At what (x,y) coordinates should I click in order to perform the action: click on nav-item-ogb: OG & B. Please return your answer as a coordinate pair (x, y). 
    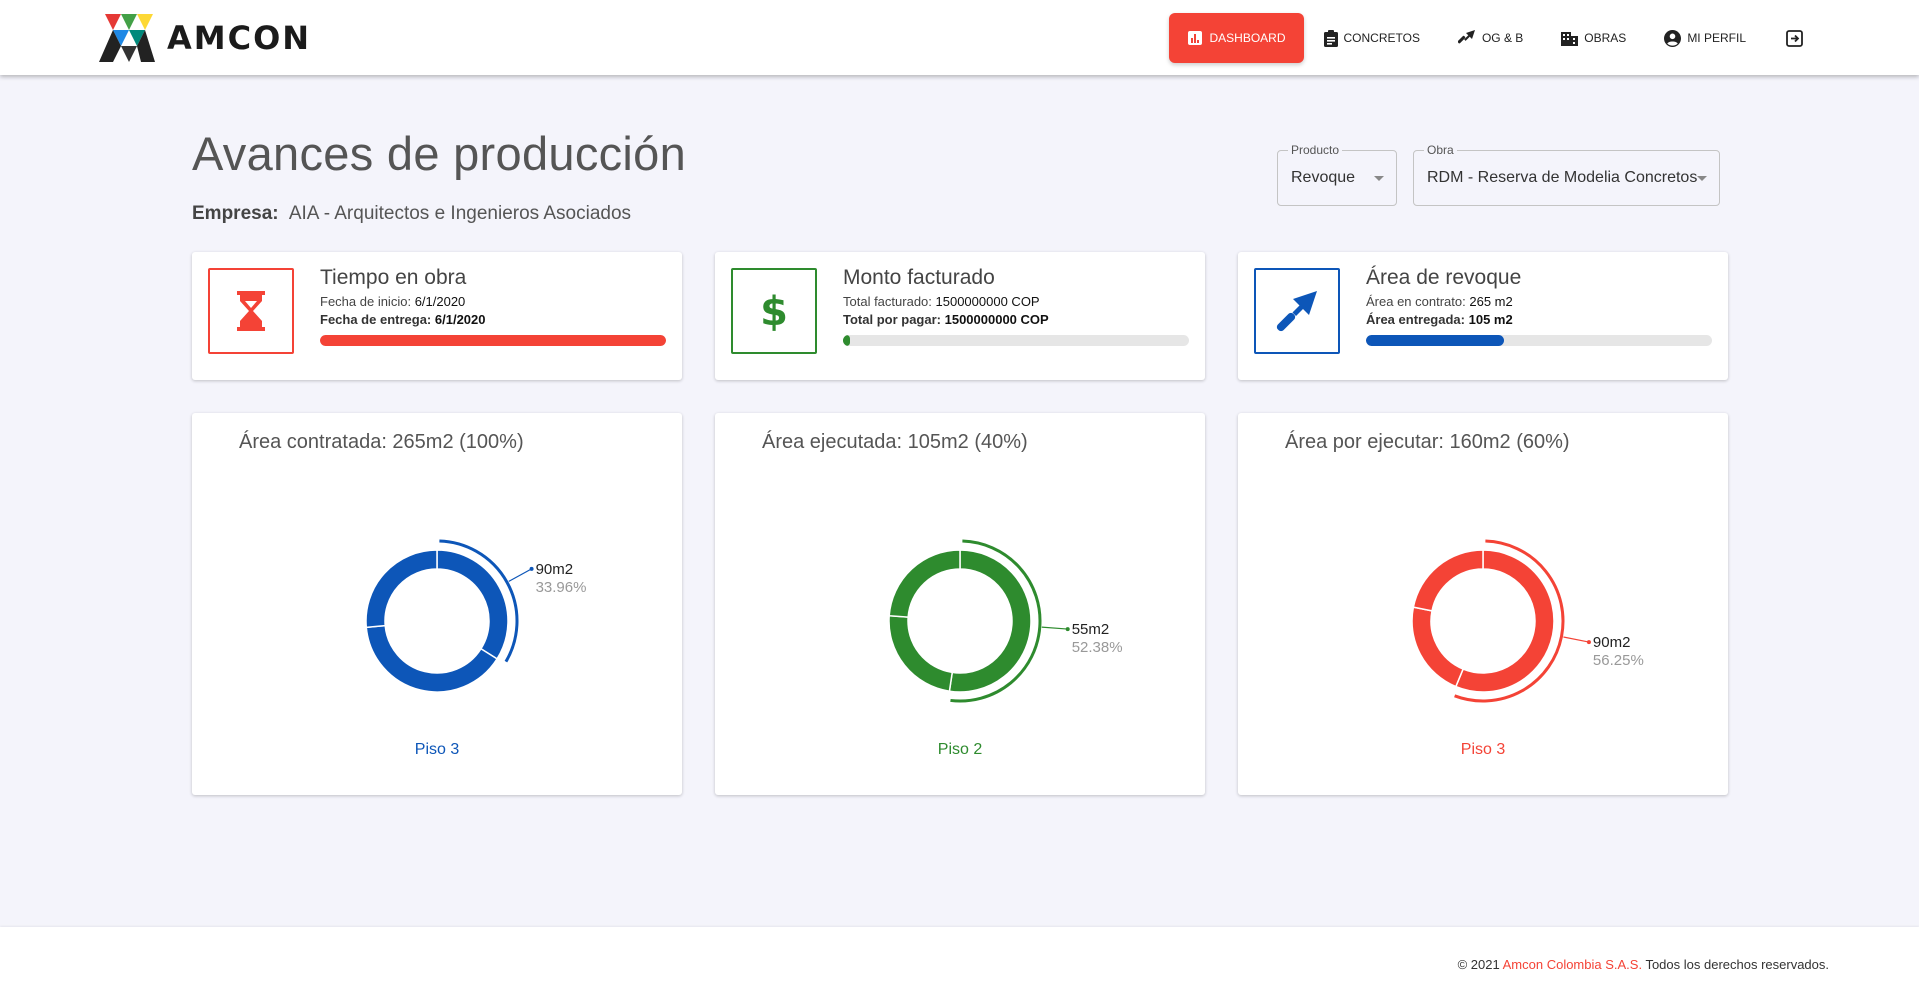
    Looking at the image, I should click on (1490, 38).